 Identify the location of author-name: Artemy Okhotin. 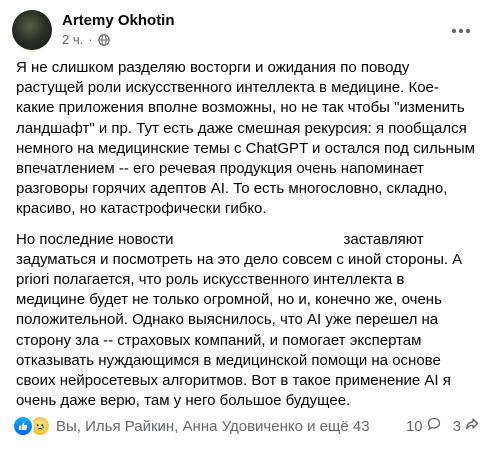
(118, 21).